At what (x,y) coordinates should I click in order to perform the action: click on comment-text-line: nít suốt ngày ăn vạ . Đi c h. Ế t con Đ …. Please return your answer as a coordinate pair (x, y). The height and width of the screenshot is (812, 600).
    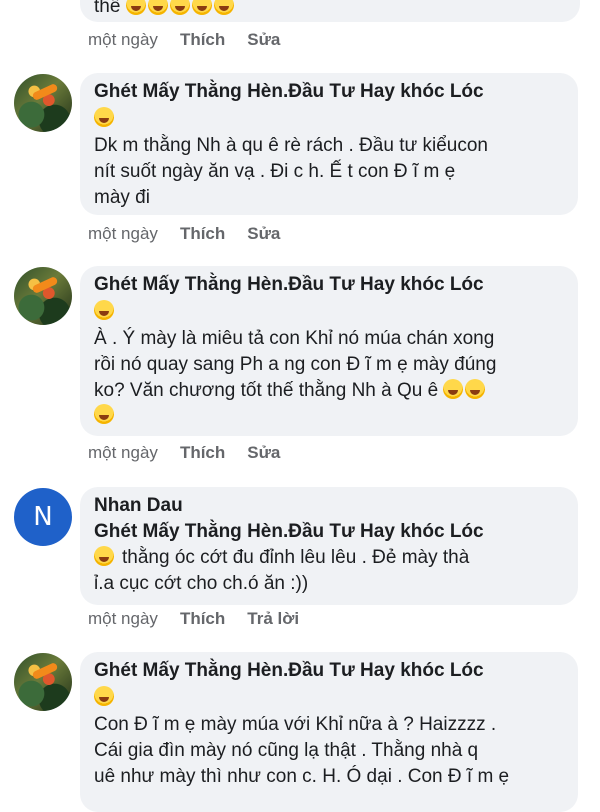
    Looking at the image, I should click on (275, 171).